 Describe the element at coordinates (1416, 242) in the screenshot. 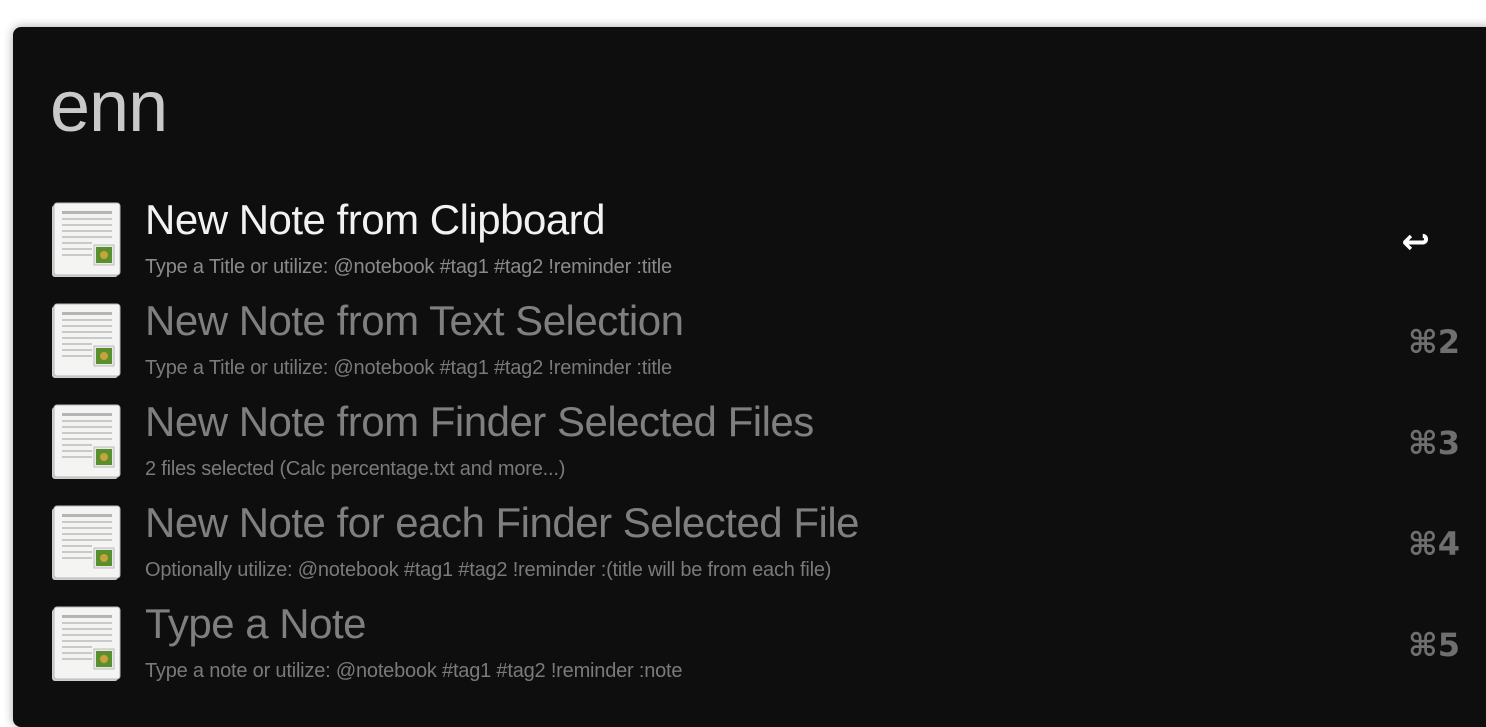

I see `return-key-icon: ↩` at that location.